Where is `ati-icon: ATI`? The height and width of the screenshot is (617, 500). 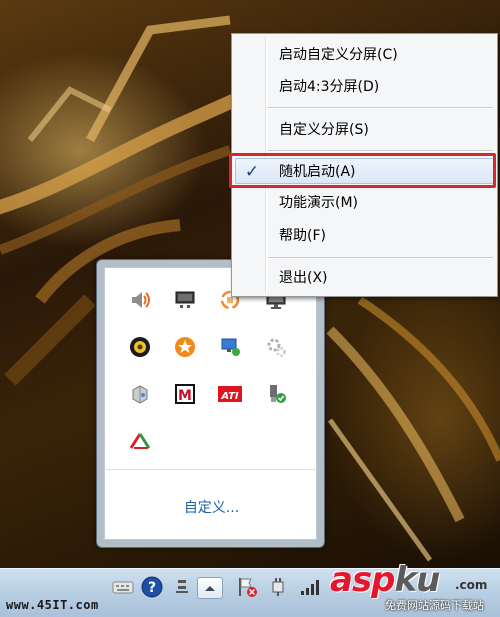
ati-icon: ATI is located at coordinates (230, 394).